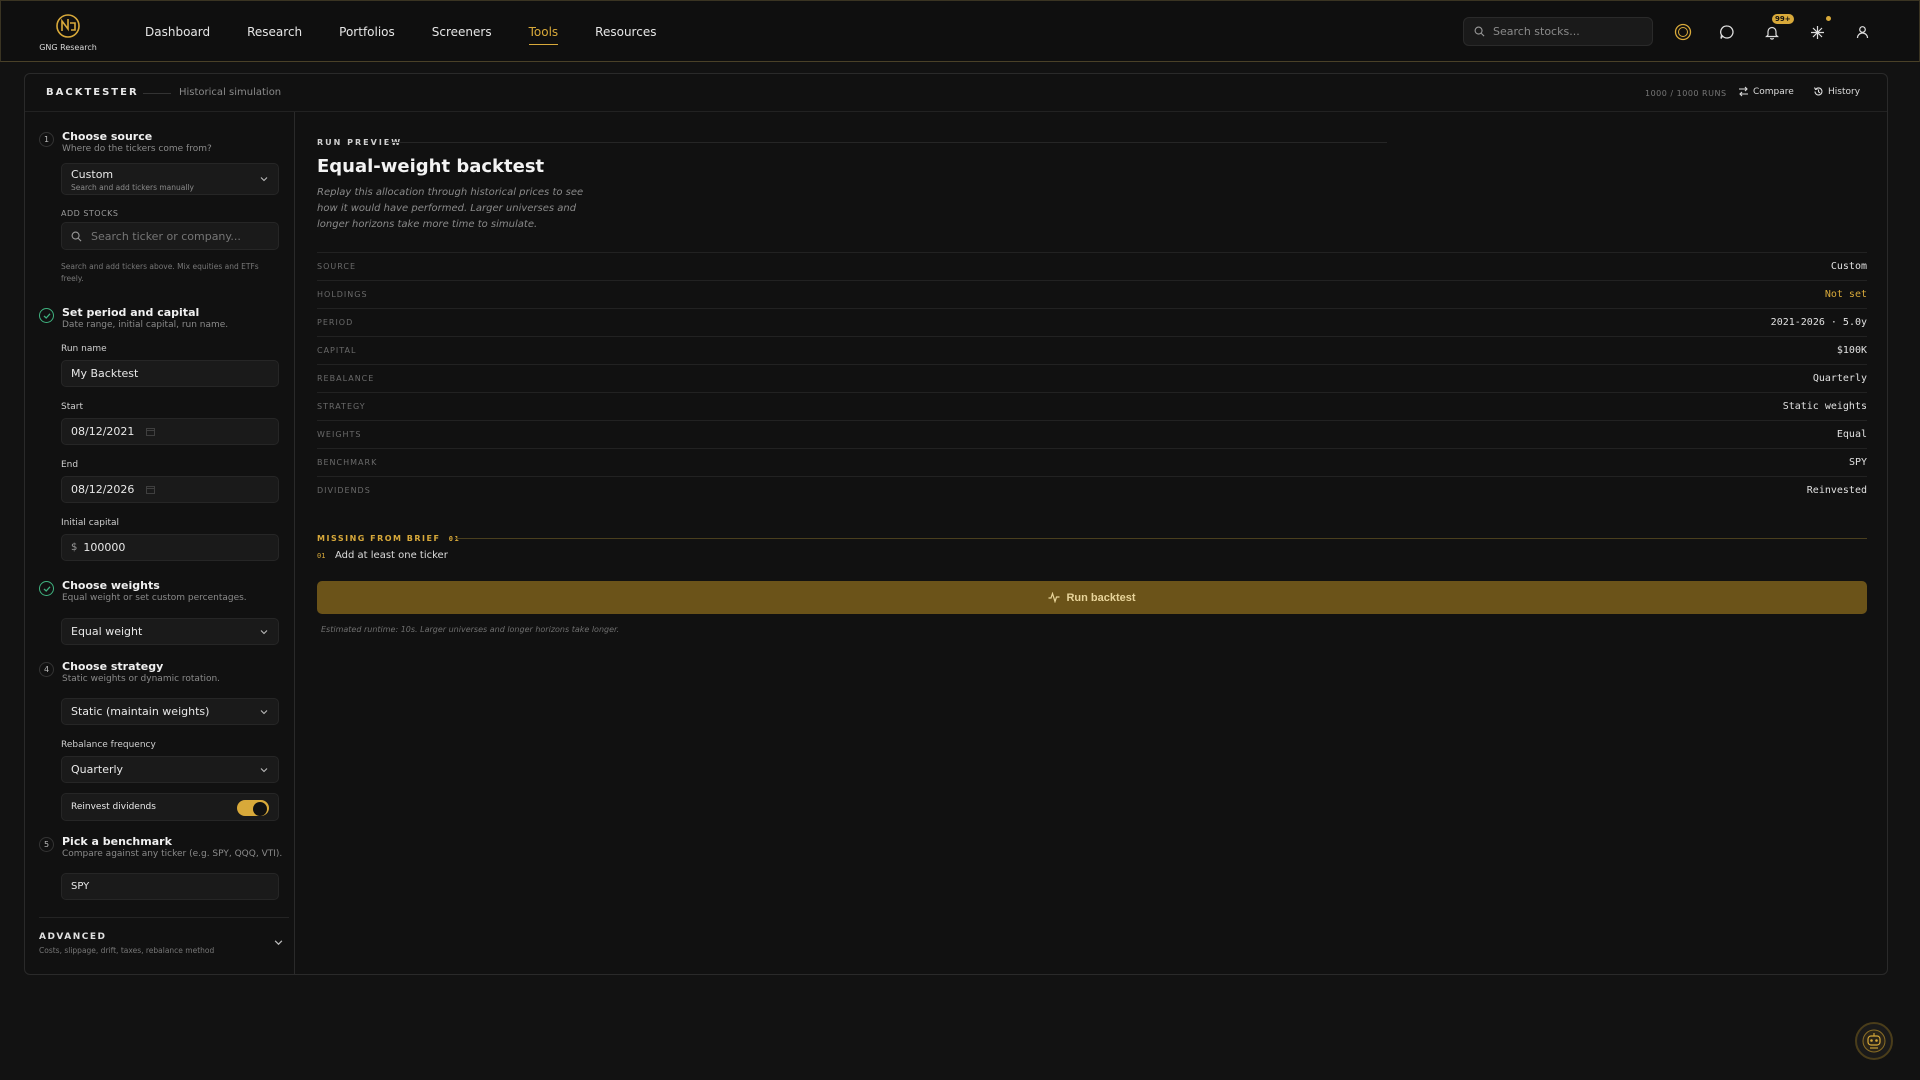 The image size is (1920, 1080). Describe the element at coordinates (1836, 91) in the screenshot. I see `history-button: History` at that location.